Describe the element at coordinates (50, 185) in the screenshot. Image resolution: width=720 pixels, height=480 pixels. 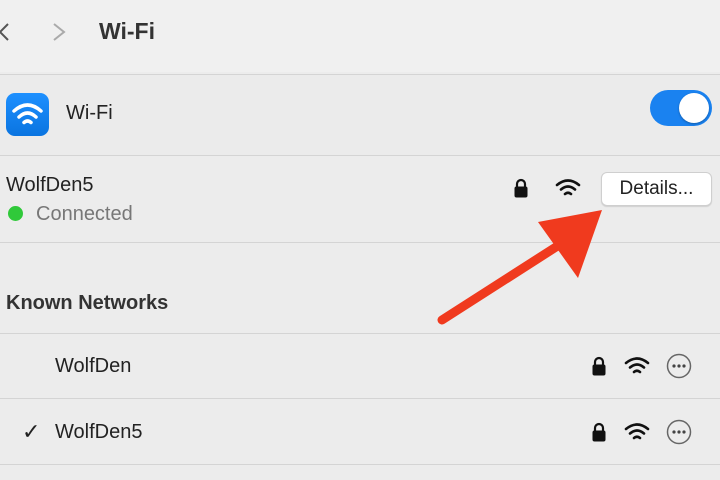
I see `current-network-name: WolfDen5` at that location.